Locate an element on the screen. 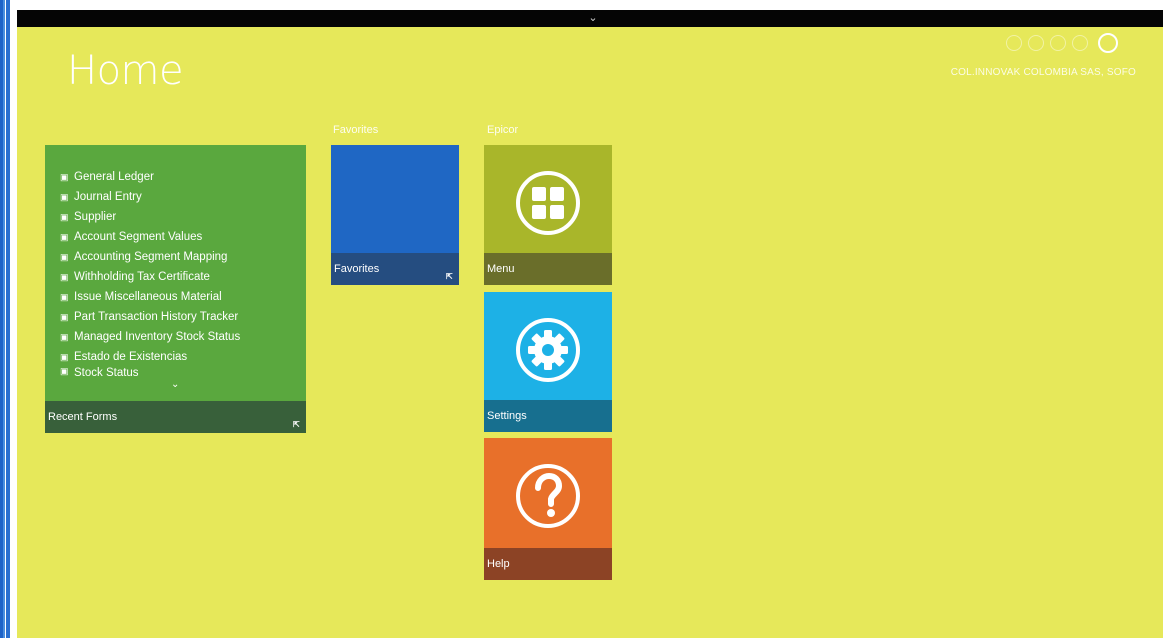  recent-form-item: ▣ Accounting Segment Mapping is located at coordinates (150, 257).